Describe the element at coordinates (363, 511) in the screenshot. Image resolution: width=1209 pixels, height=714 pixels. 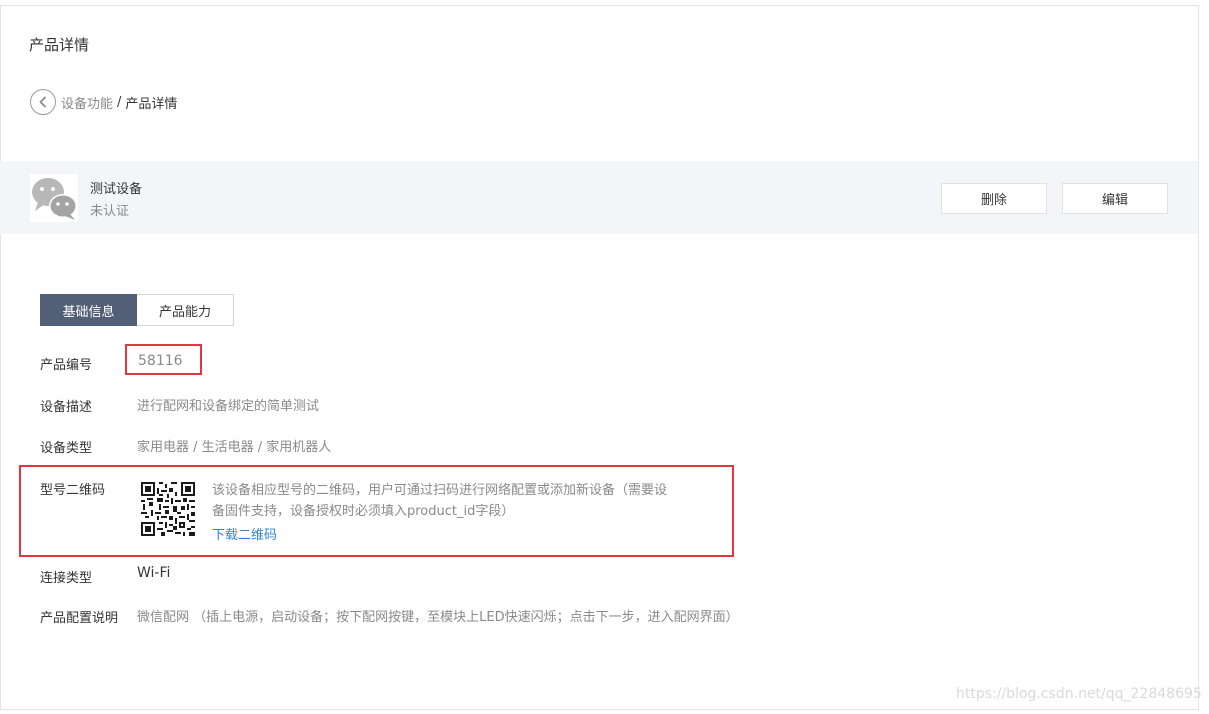
I see `qr-description-line-2: 备固件支持，设备授权时必须填入product_id字段）` at that location.